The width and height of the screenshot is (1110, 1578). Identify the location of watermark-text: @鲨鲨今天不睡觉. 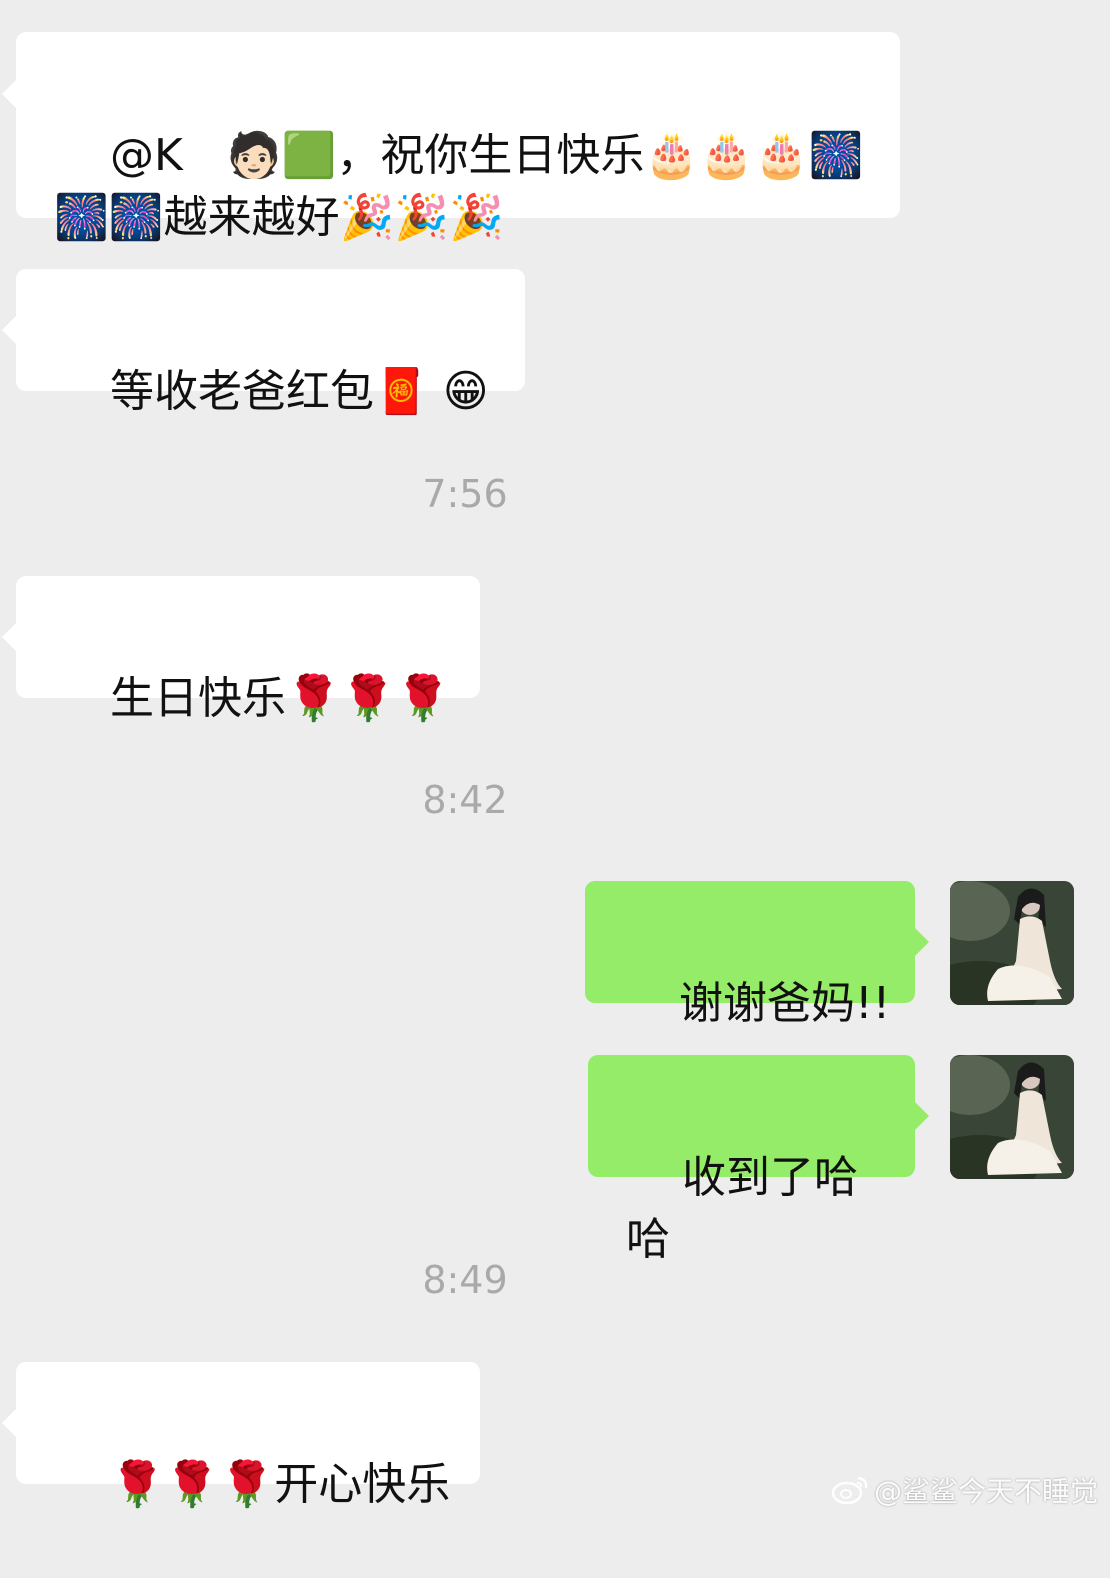
(985, 1491).